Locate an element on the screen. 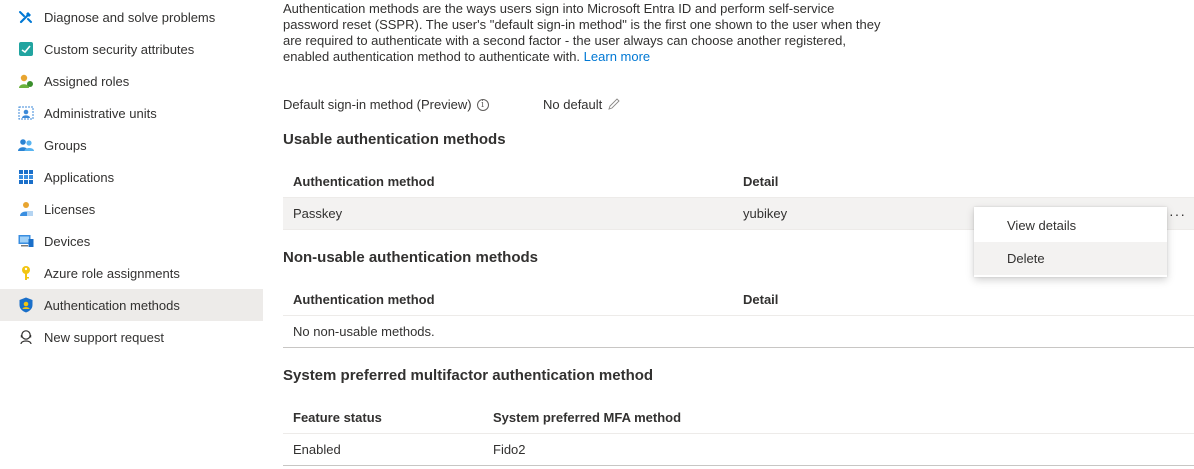  sidebar-item-label: Diagnose and solve problems is located at coordinates (130, 17).